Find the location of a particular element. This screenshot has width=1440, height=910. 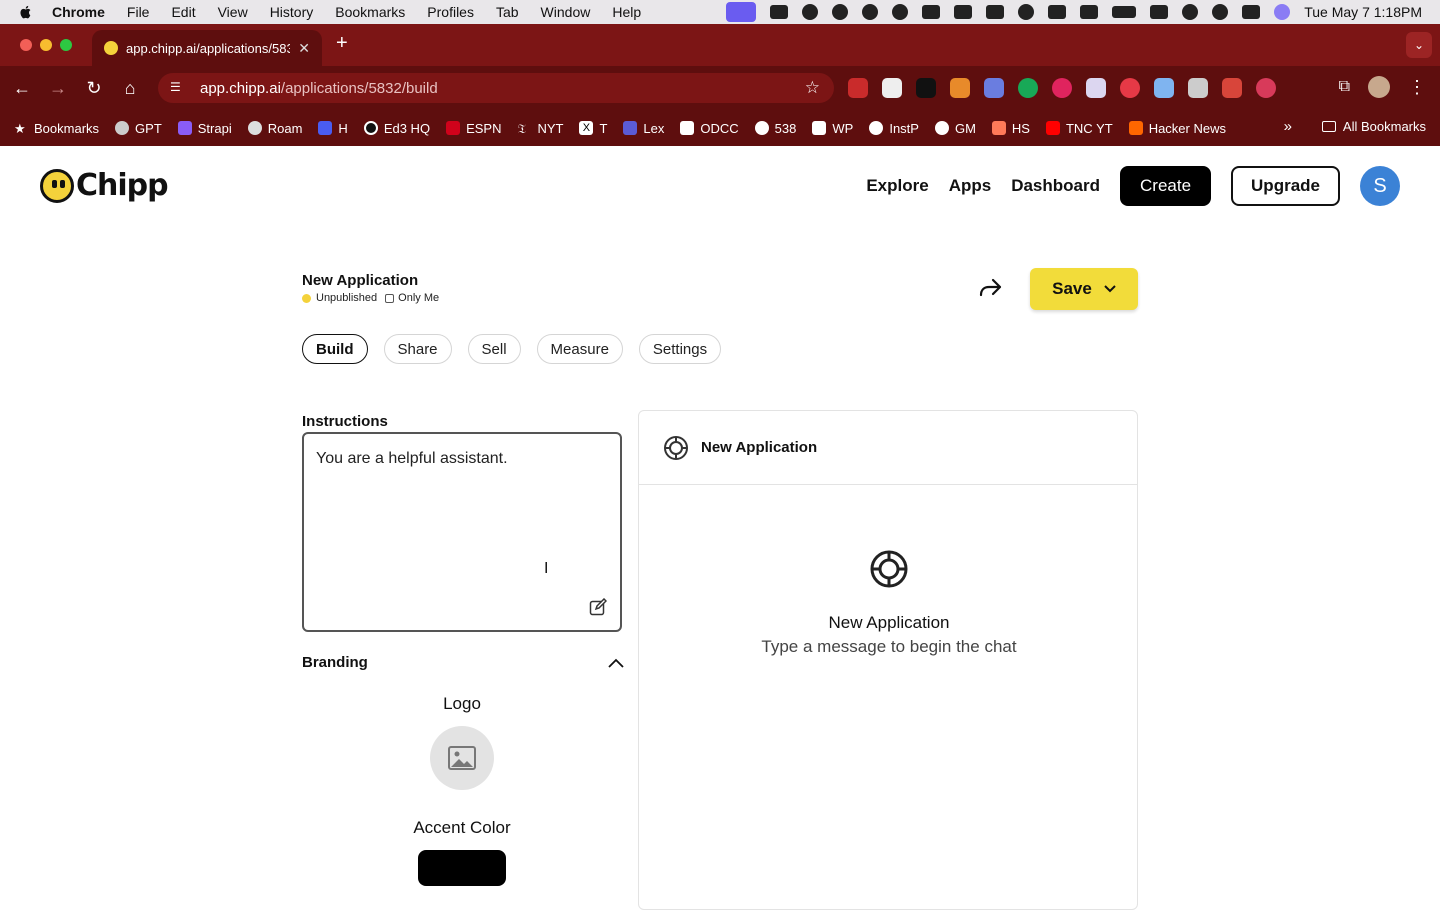

create-button: Create is located at coordinates (1166, 186).